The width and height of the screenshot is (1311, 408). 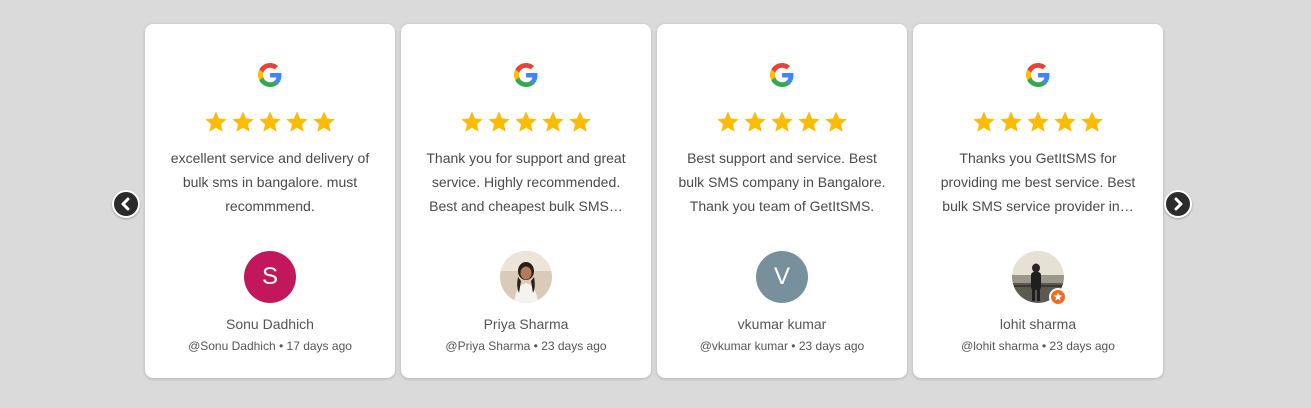 I want to click on star-badge-icon, so click(x=1058, y=296).